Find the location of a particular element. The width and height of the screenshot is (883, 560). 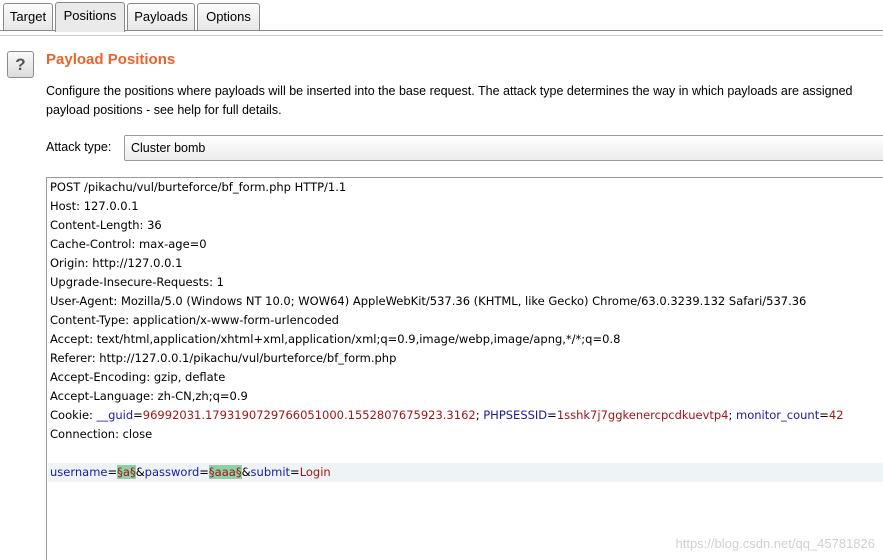

header-origin: Origin: http://127.0.0.1 is located at coordinates (116, 263).